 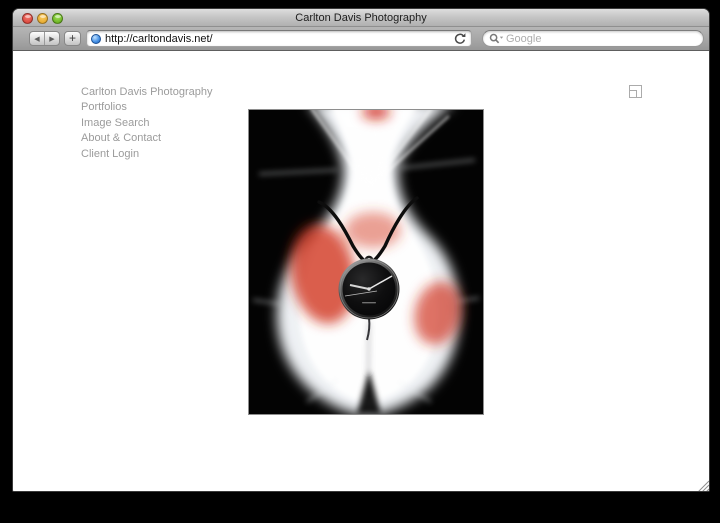 I want to click on title-bar: Carlton Davis Photography, so click(x=361, y=18).